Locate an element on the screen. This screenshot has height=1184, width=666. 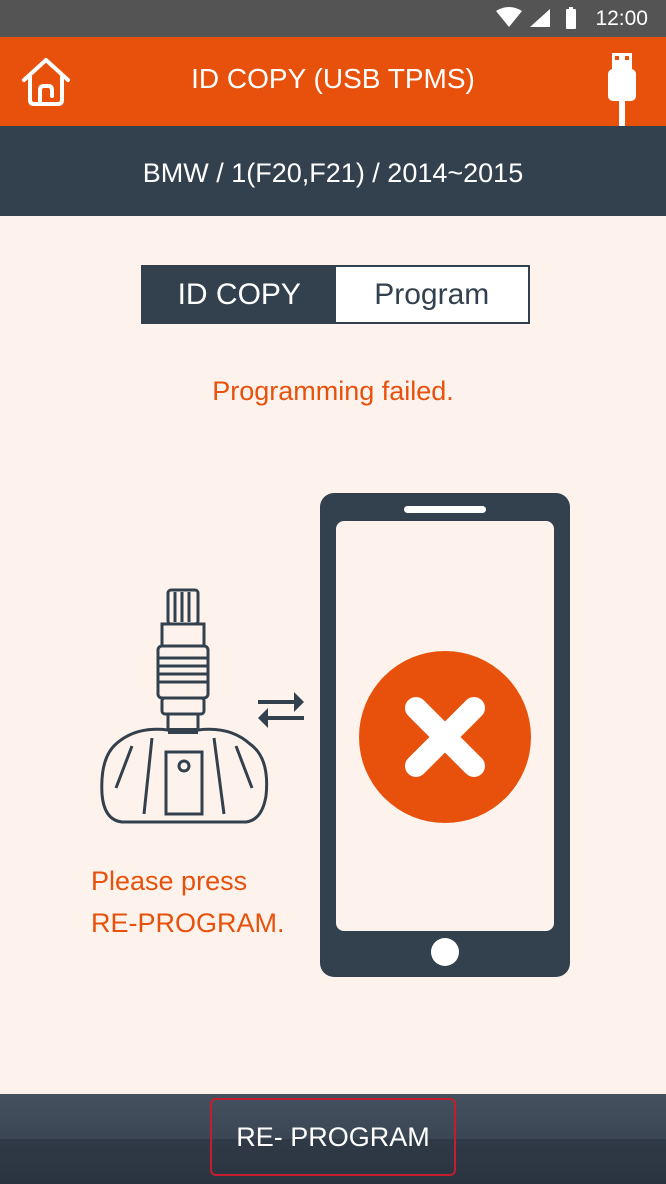
wifi-icon is located at coordinates (509, 17).